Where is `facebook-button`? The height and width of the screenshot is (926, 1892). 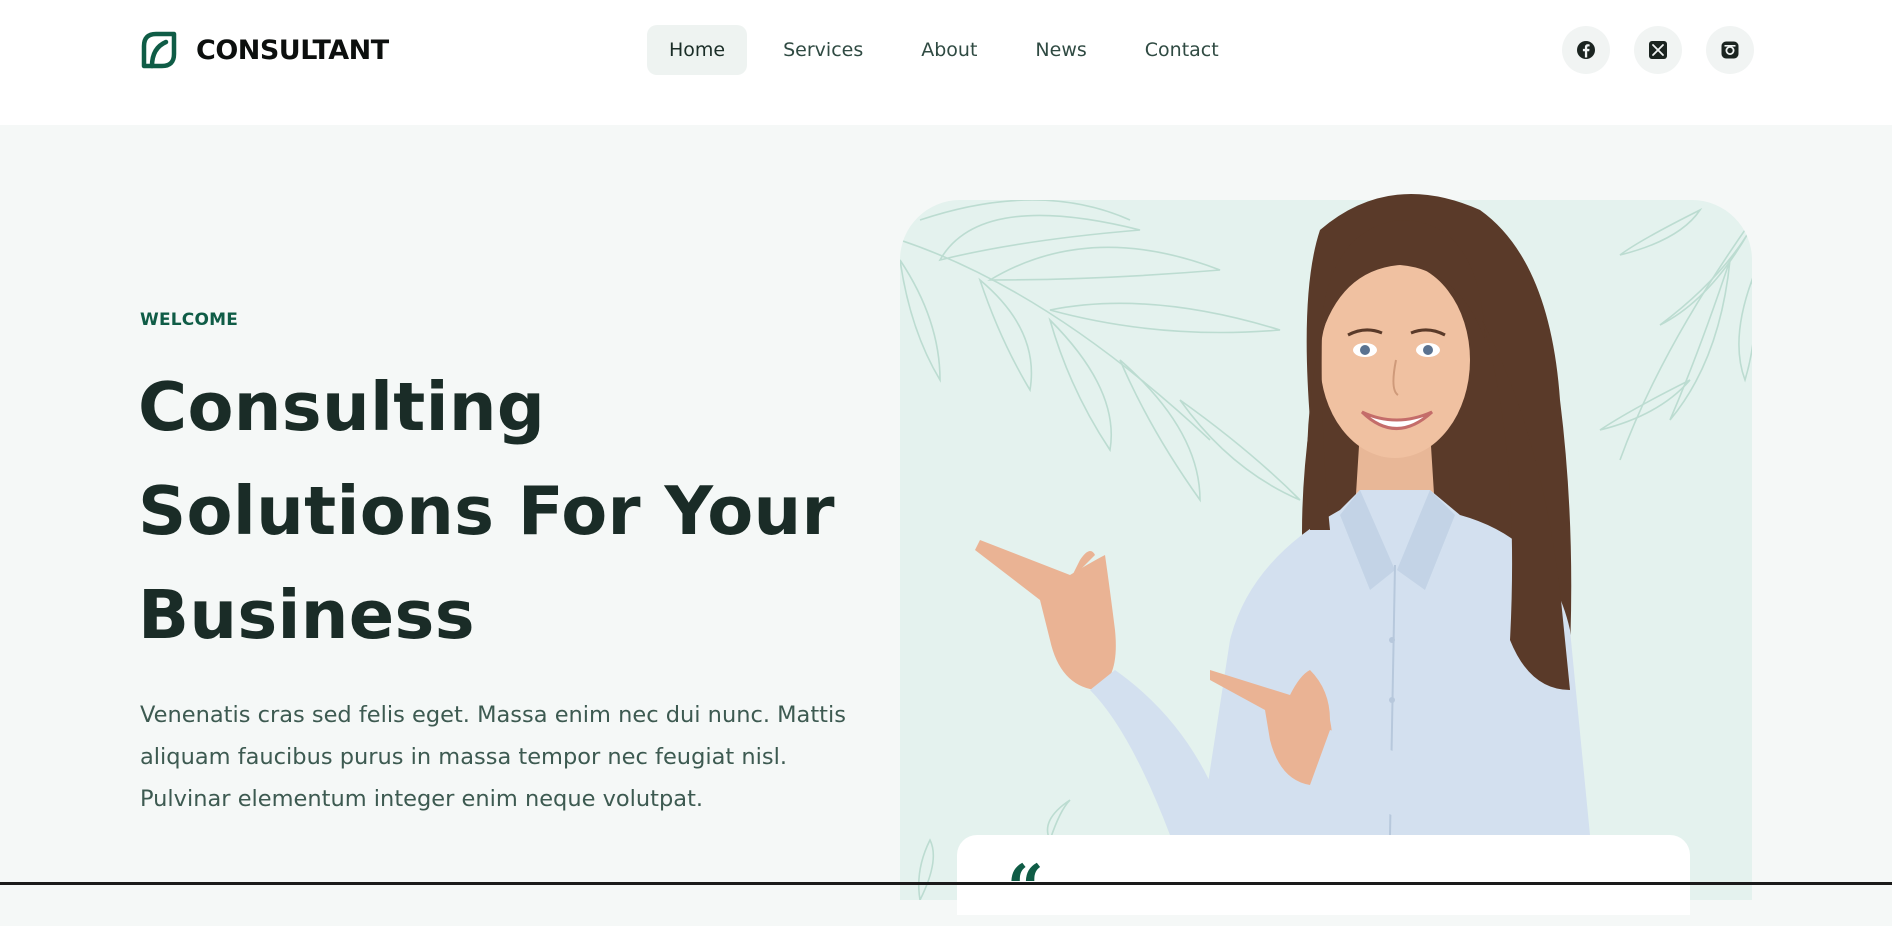 facebook-button is located at coordinates (1586, 50).